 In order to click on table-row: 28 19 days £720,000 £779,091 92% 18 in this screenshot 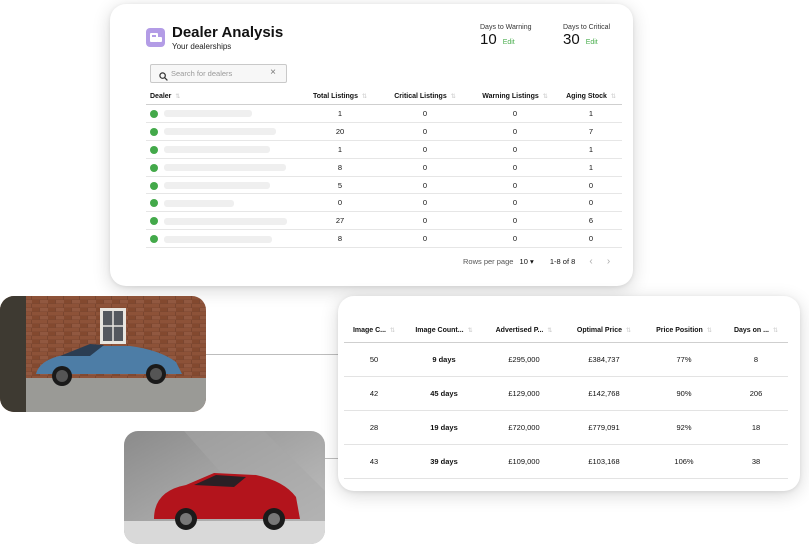, I will do `click(566, 427)`.